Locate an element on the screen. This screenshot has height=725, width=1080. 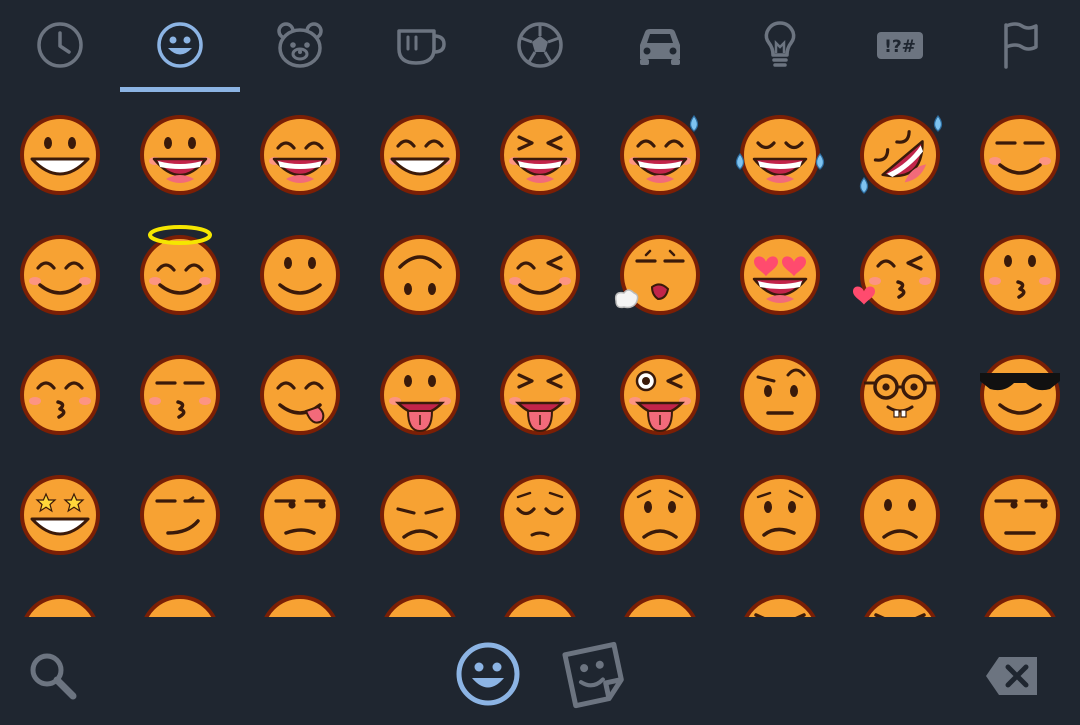
tab-smileys is located at coordinates (180, 47).